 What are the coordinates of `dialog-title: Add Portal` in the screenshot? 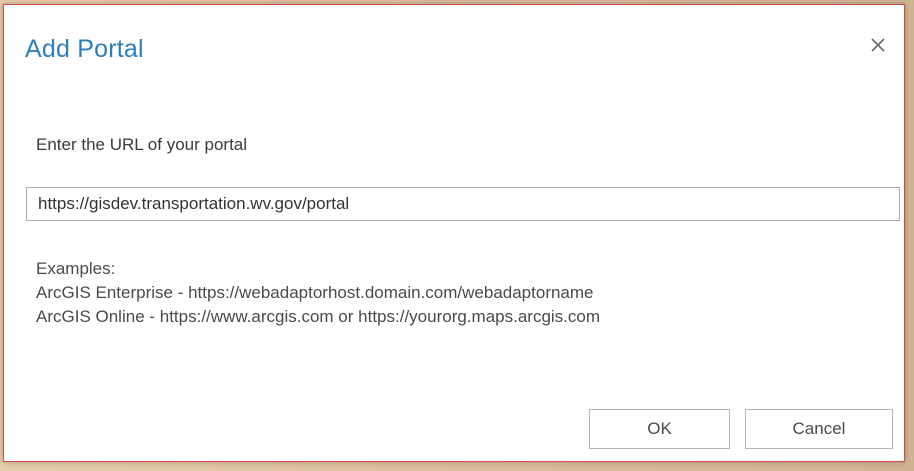 It's located at (84, 49).